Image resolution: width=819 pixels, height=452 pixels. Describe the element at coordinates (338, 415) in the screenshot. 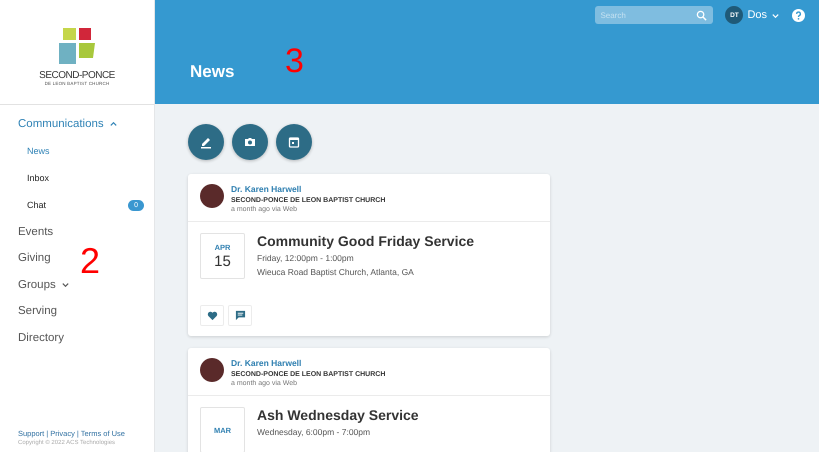

I see `event-title: Ash Wednesday Service` at that location.